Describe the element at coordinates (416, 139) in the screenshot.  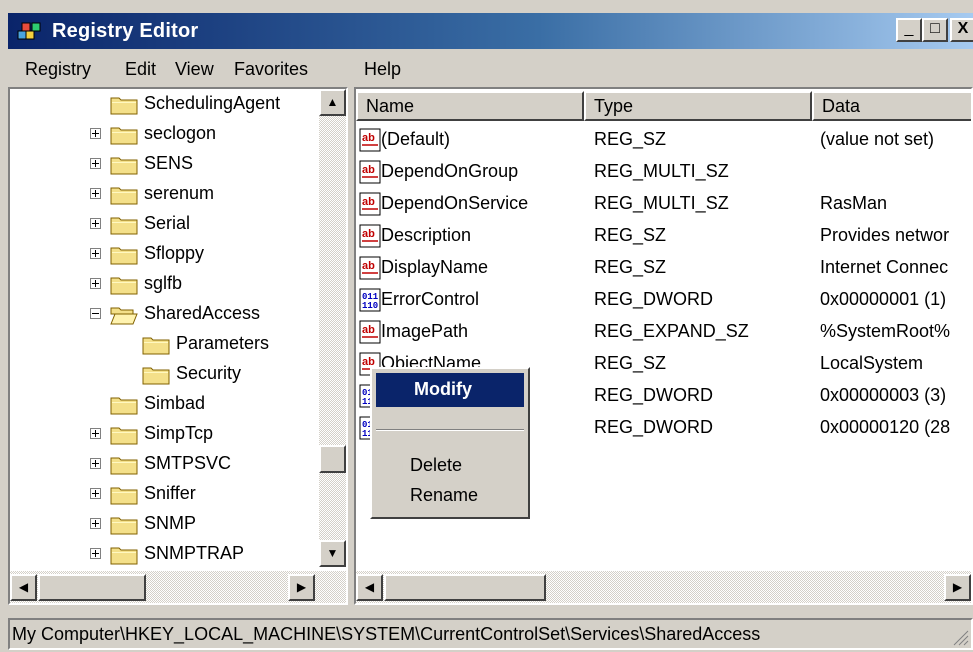
I see `value-name-cell: (Default)` at that location.